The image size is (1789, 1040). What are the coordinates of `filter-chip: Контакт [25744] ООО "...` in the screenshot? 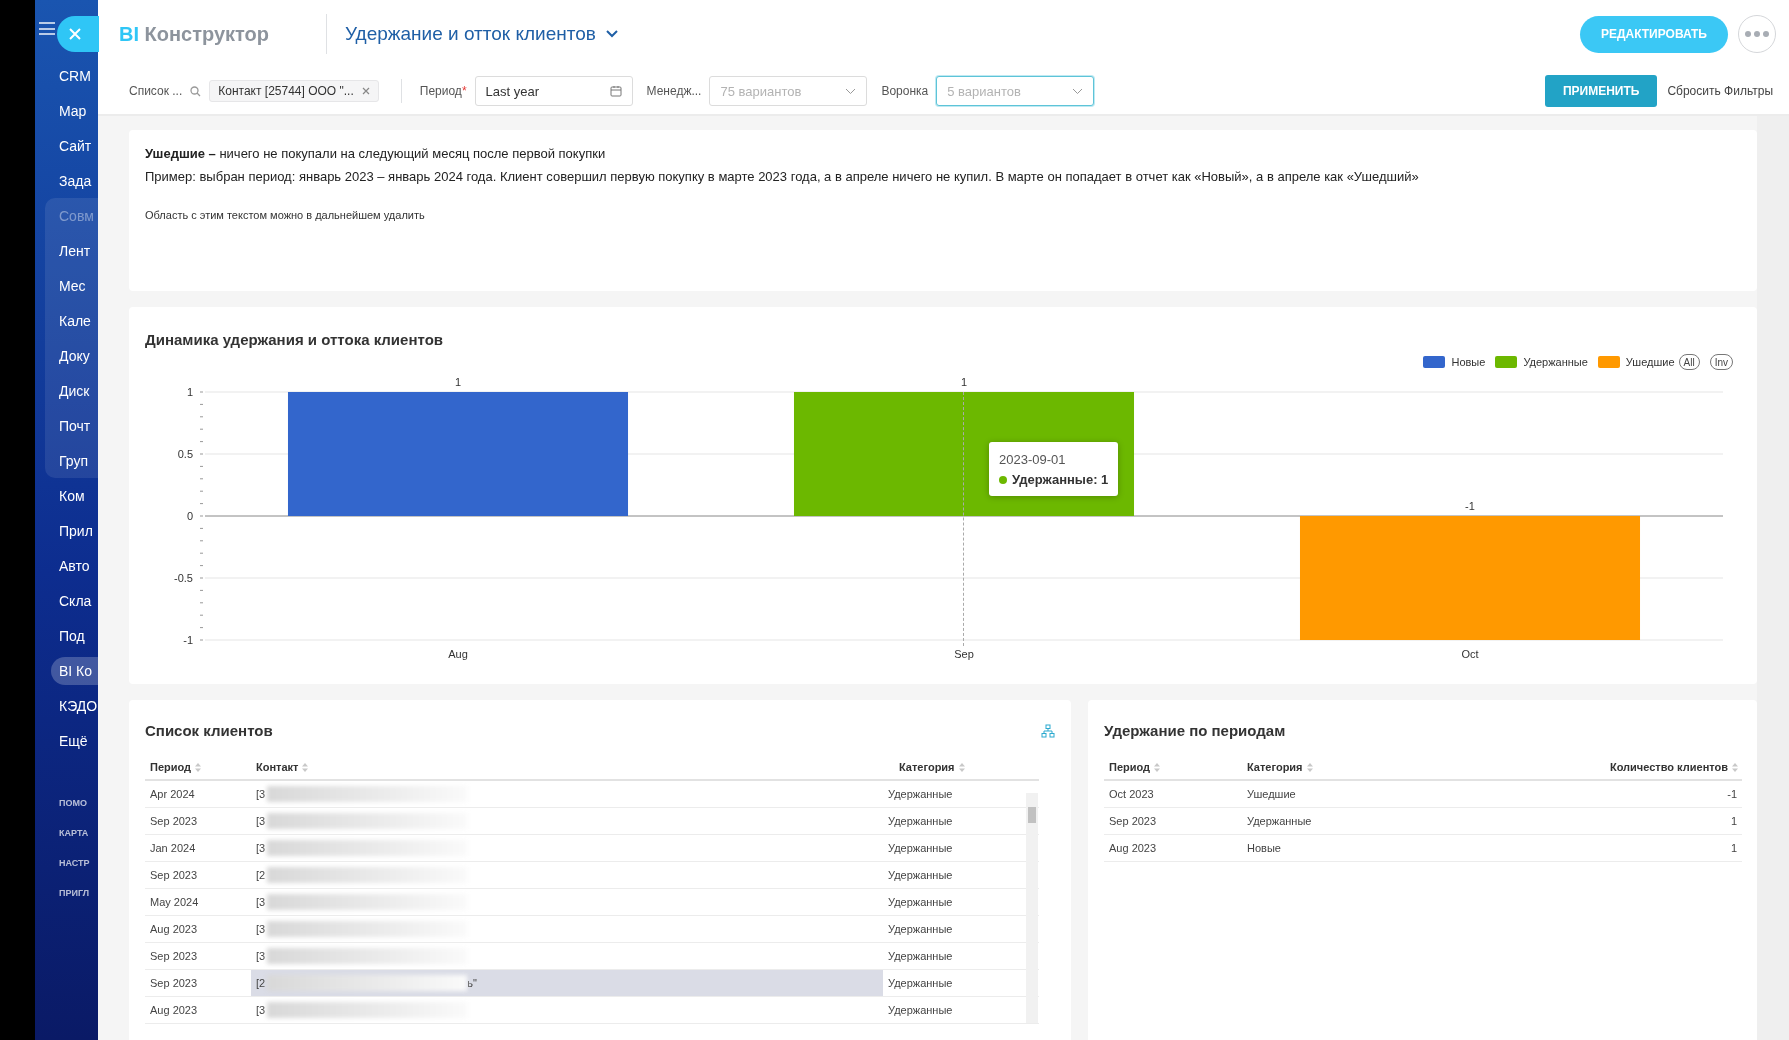 It's located at (294, 91).